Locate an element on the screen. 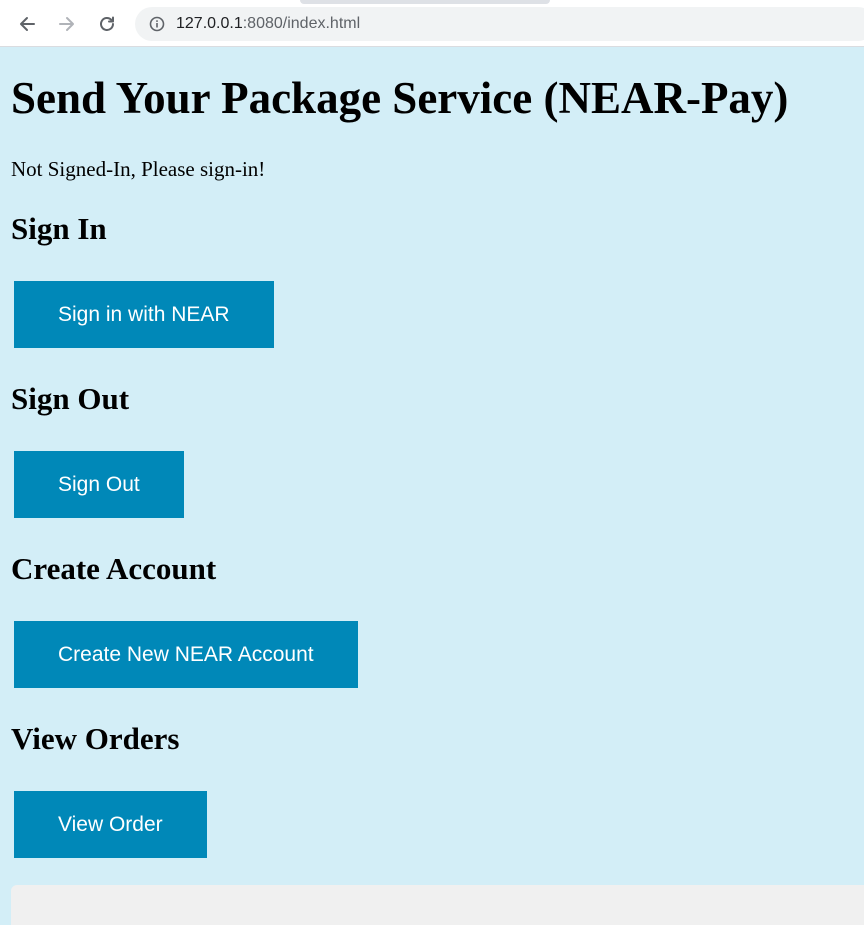  forward-arrow-icon is located at coordinates (66, 24).